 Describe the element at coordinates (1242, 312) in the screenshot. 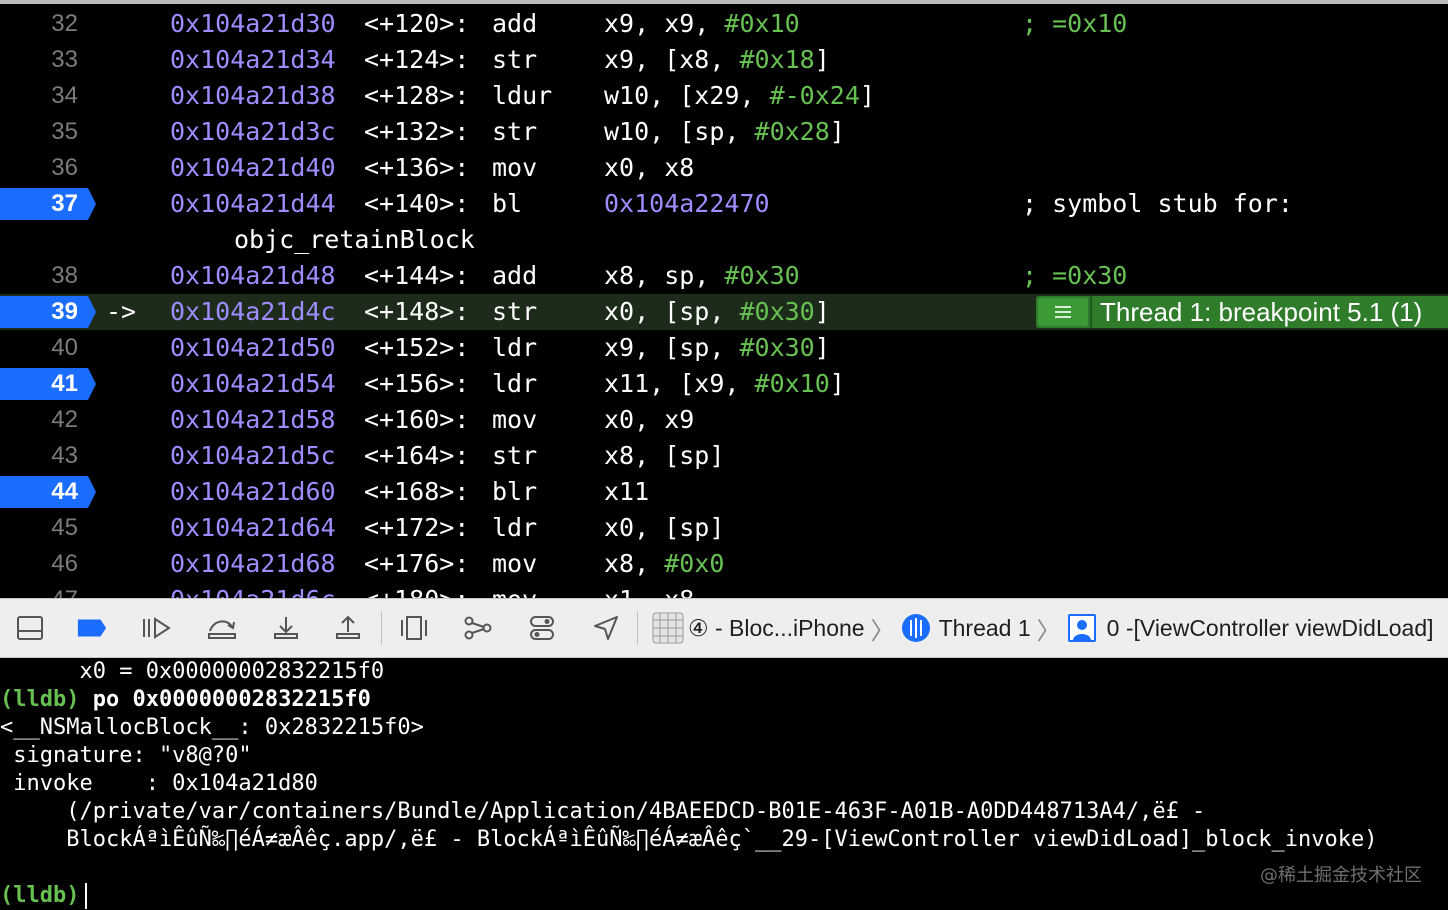

I see `thread-breakpoint-badge: Thread 1: breakpoint 5.1 (1)` at that location.